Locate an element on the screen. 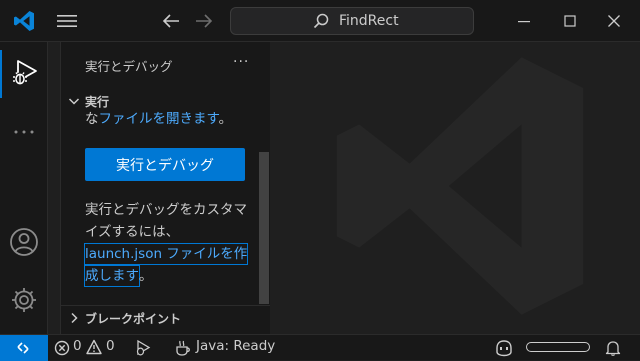  section-divider is located at coordinates (166, 305).